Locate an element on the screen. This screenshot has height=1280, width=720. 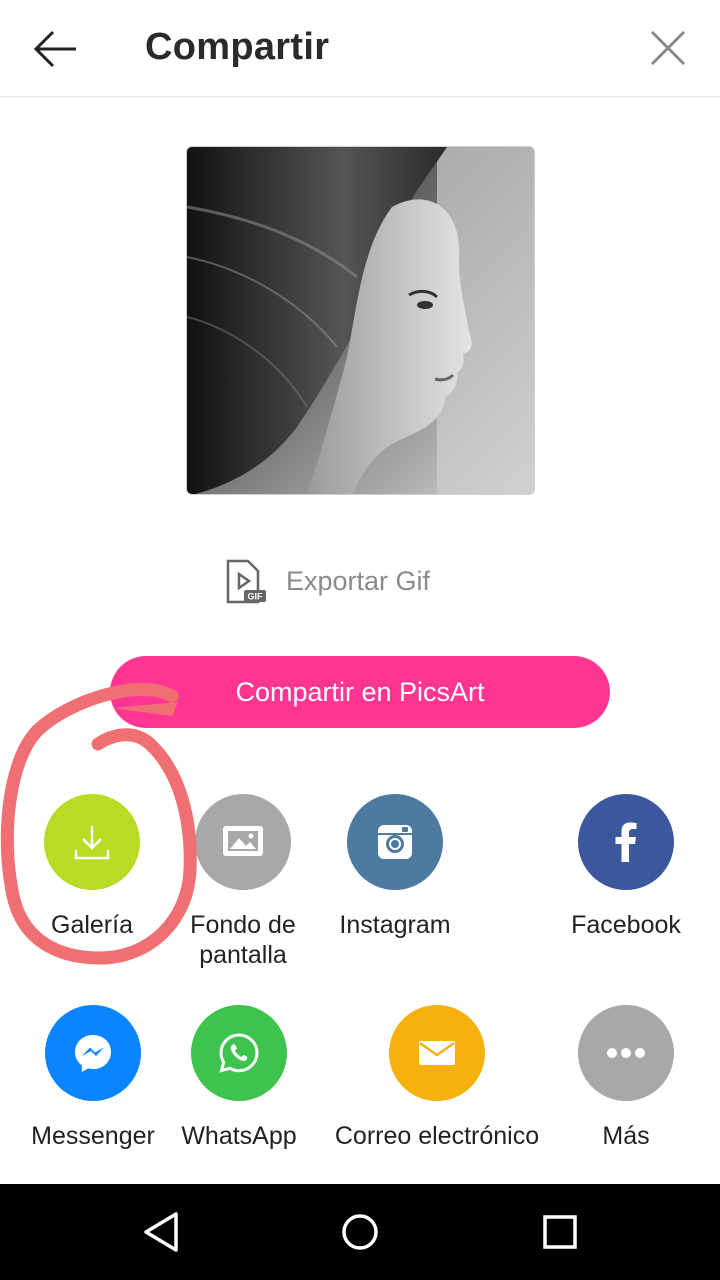
svg-text: GIF is located at coordinates (256, 597).